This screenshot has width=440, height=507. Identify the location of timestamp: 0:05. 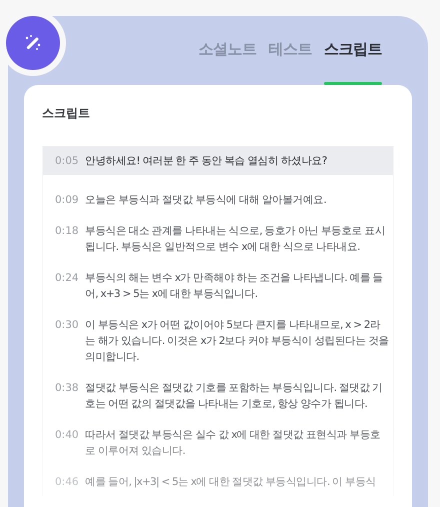
(67, 161).